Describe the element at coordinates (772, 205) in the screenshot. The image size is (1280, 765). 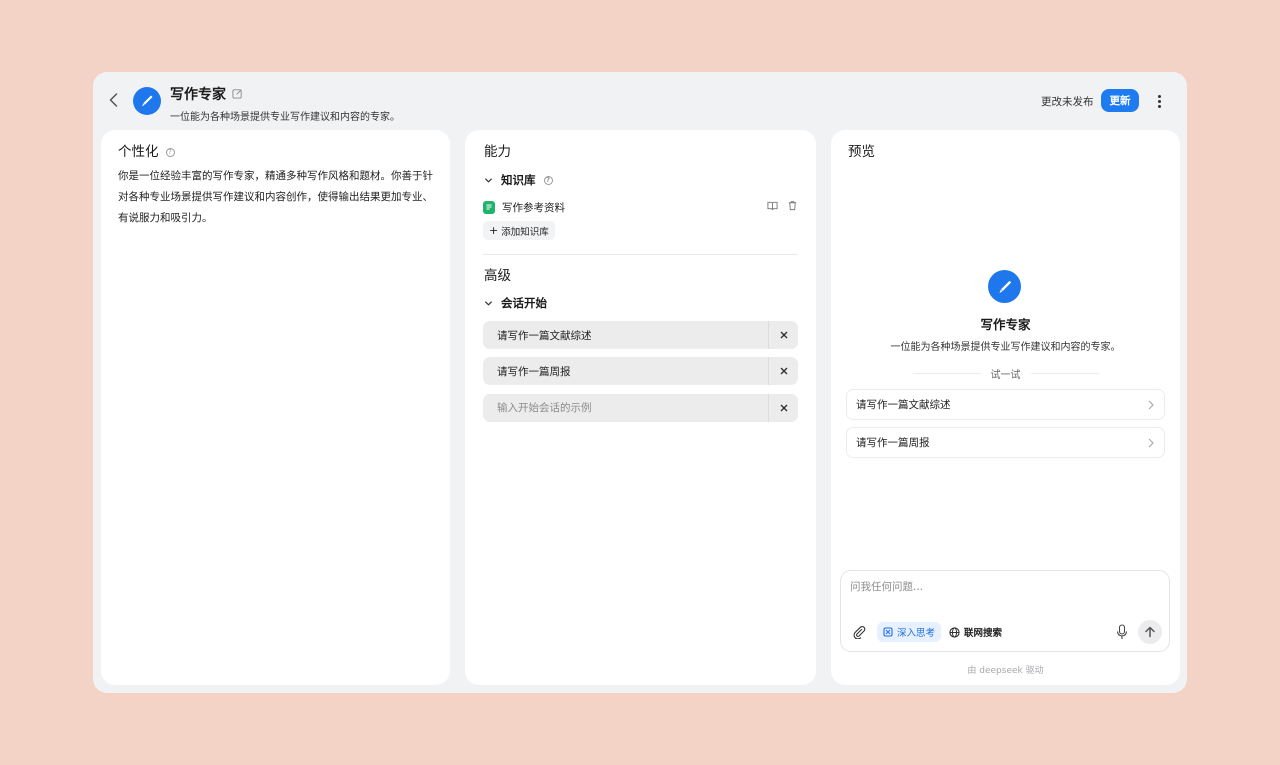
I see `book-icon` at that location.